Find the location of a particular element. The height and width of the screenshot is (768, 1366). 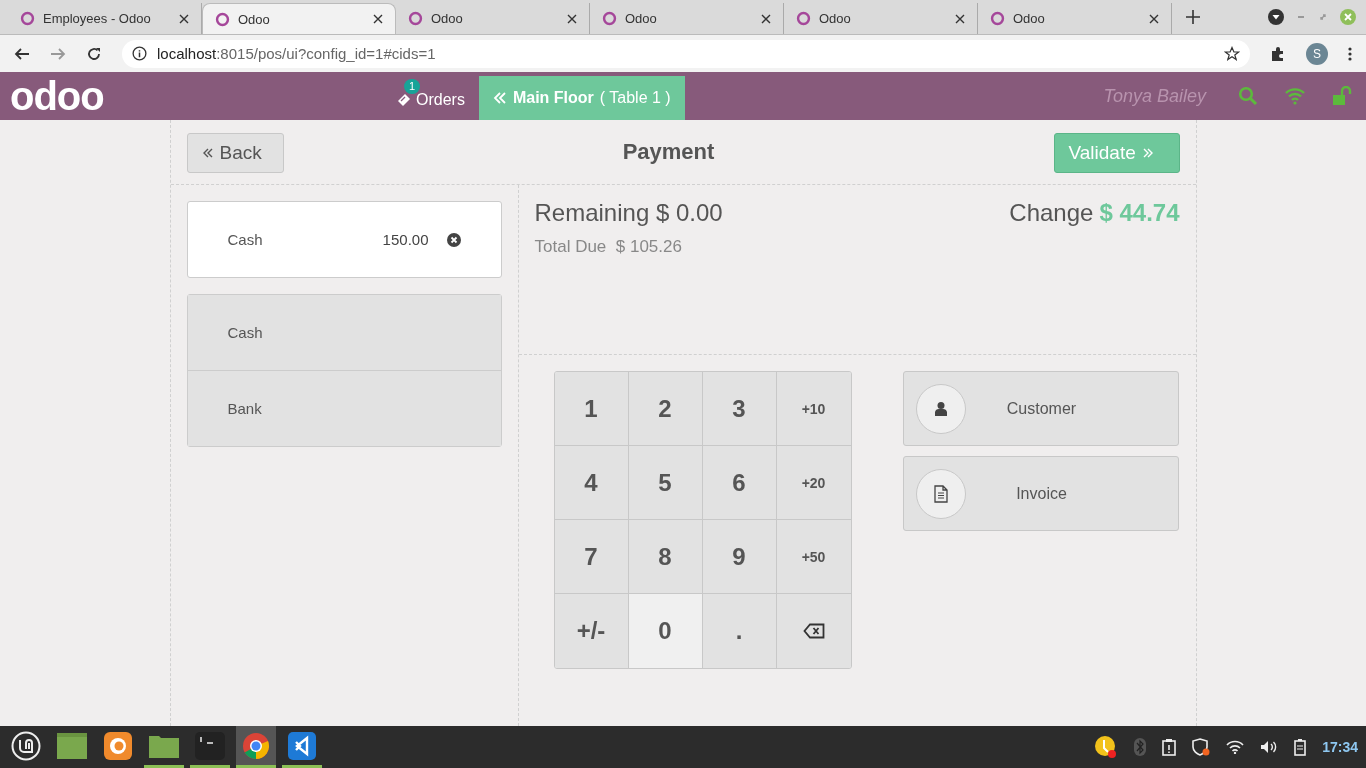

numpad-key: 8 is located at coordinates (665, 557).